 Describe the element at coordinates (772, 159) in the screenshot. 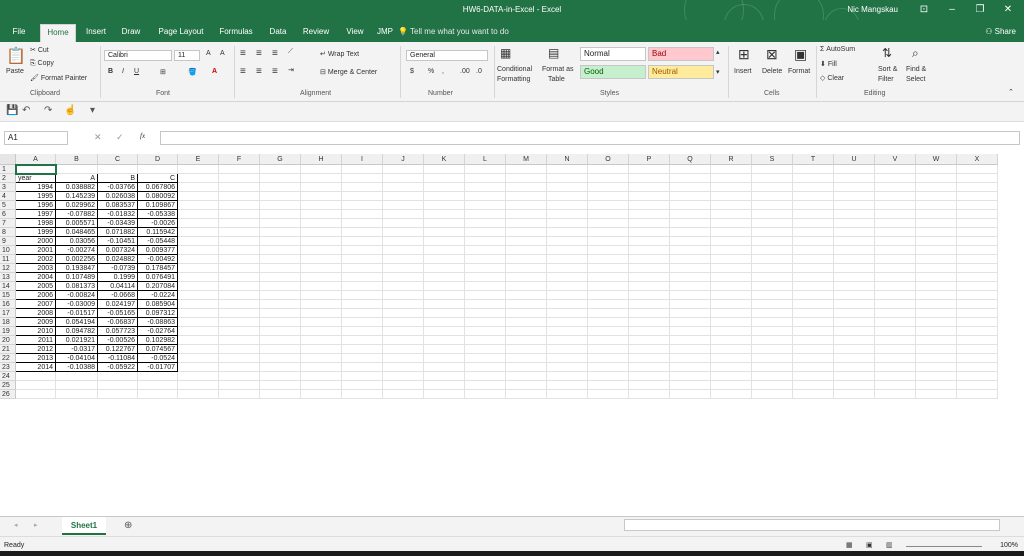

I see `column-header: S` at that location.